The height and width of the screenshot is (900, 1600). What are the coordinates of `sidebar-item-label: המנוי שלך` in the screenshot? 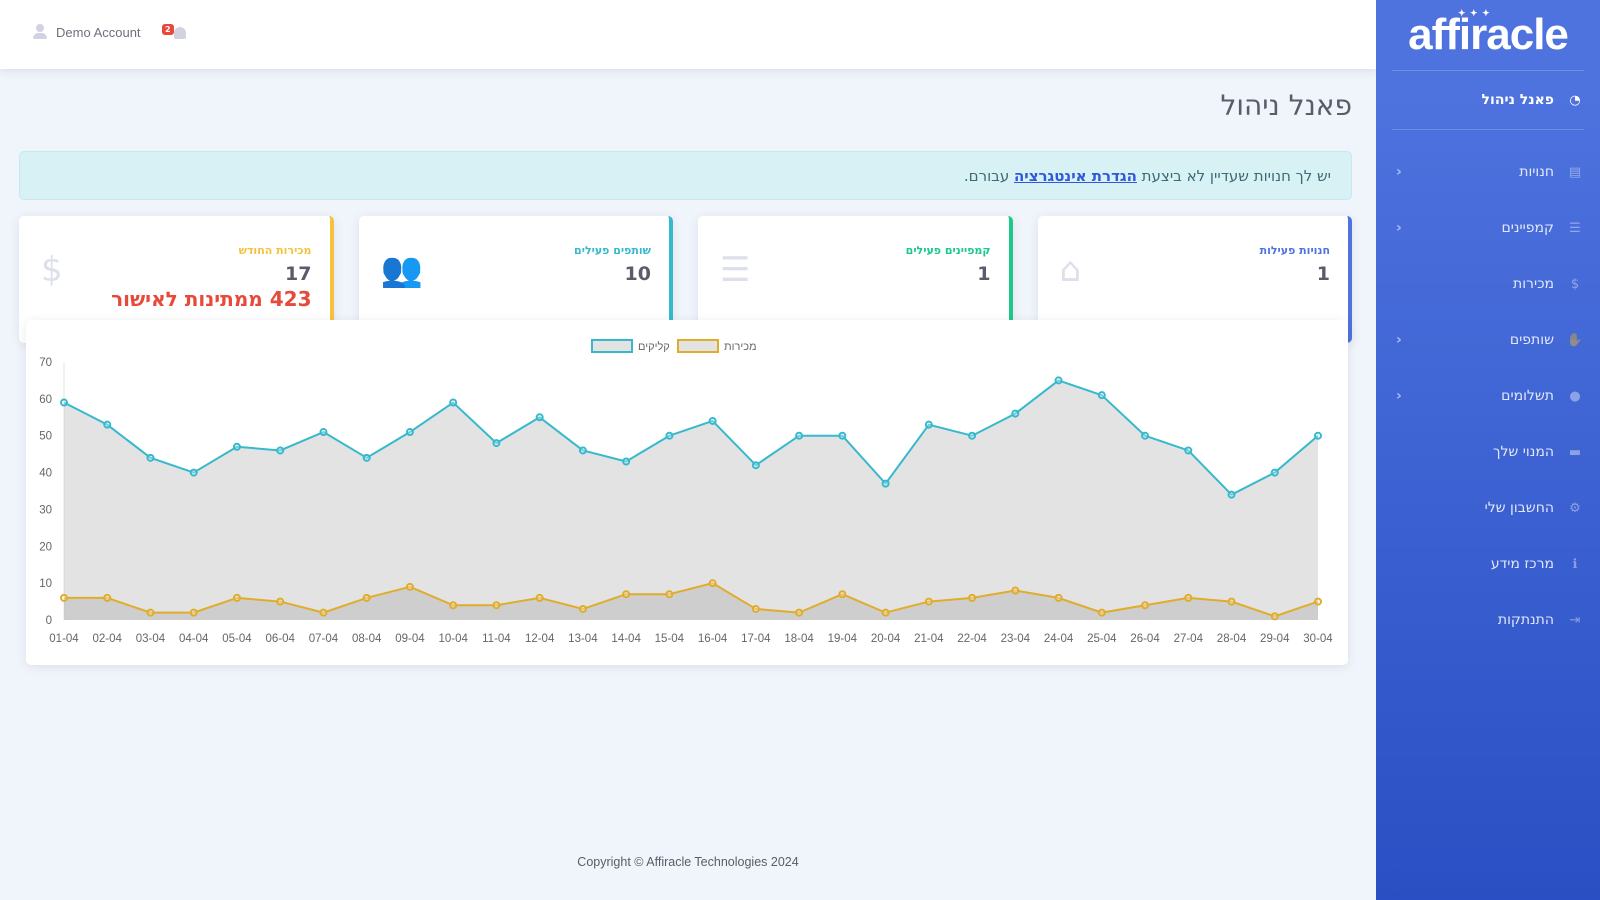 It's located at (1523, 452).